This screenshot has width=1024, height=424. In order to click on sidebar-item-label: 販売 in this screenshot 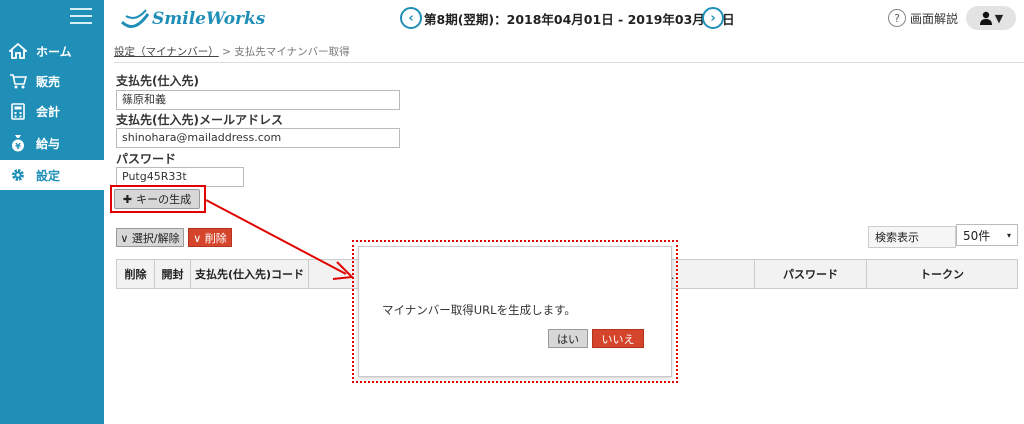, I will do `click(48, 81)`.